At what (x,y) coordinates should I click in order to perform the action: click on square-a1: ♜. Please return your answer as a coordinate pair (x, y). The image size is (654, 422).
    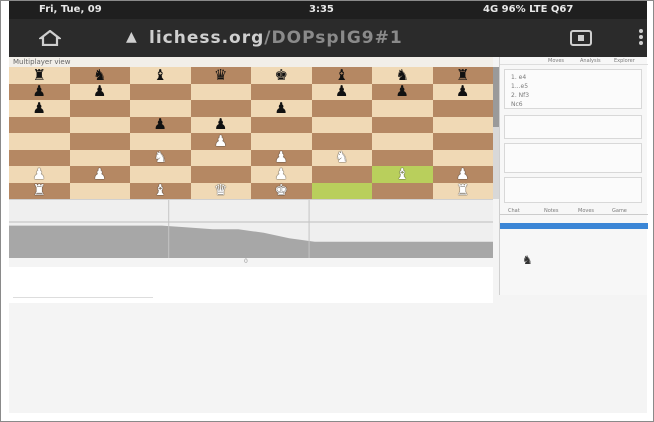
    Looking at the image, I should click on (39, 190).